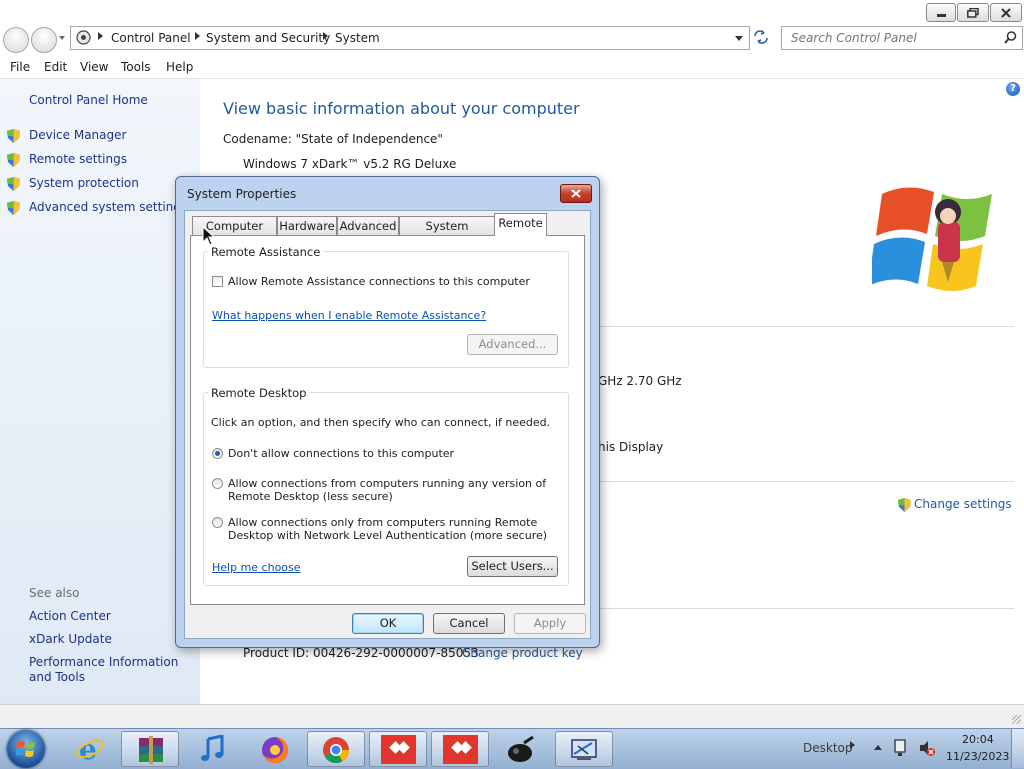  What do you see at coordinates (151, 38) in the screenshot?
I see `breadcrumb-control-panel: Control Panel` at bounding box center [151, 38].